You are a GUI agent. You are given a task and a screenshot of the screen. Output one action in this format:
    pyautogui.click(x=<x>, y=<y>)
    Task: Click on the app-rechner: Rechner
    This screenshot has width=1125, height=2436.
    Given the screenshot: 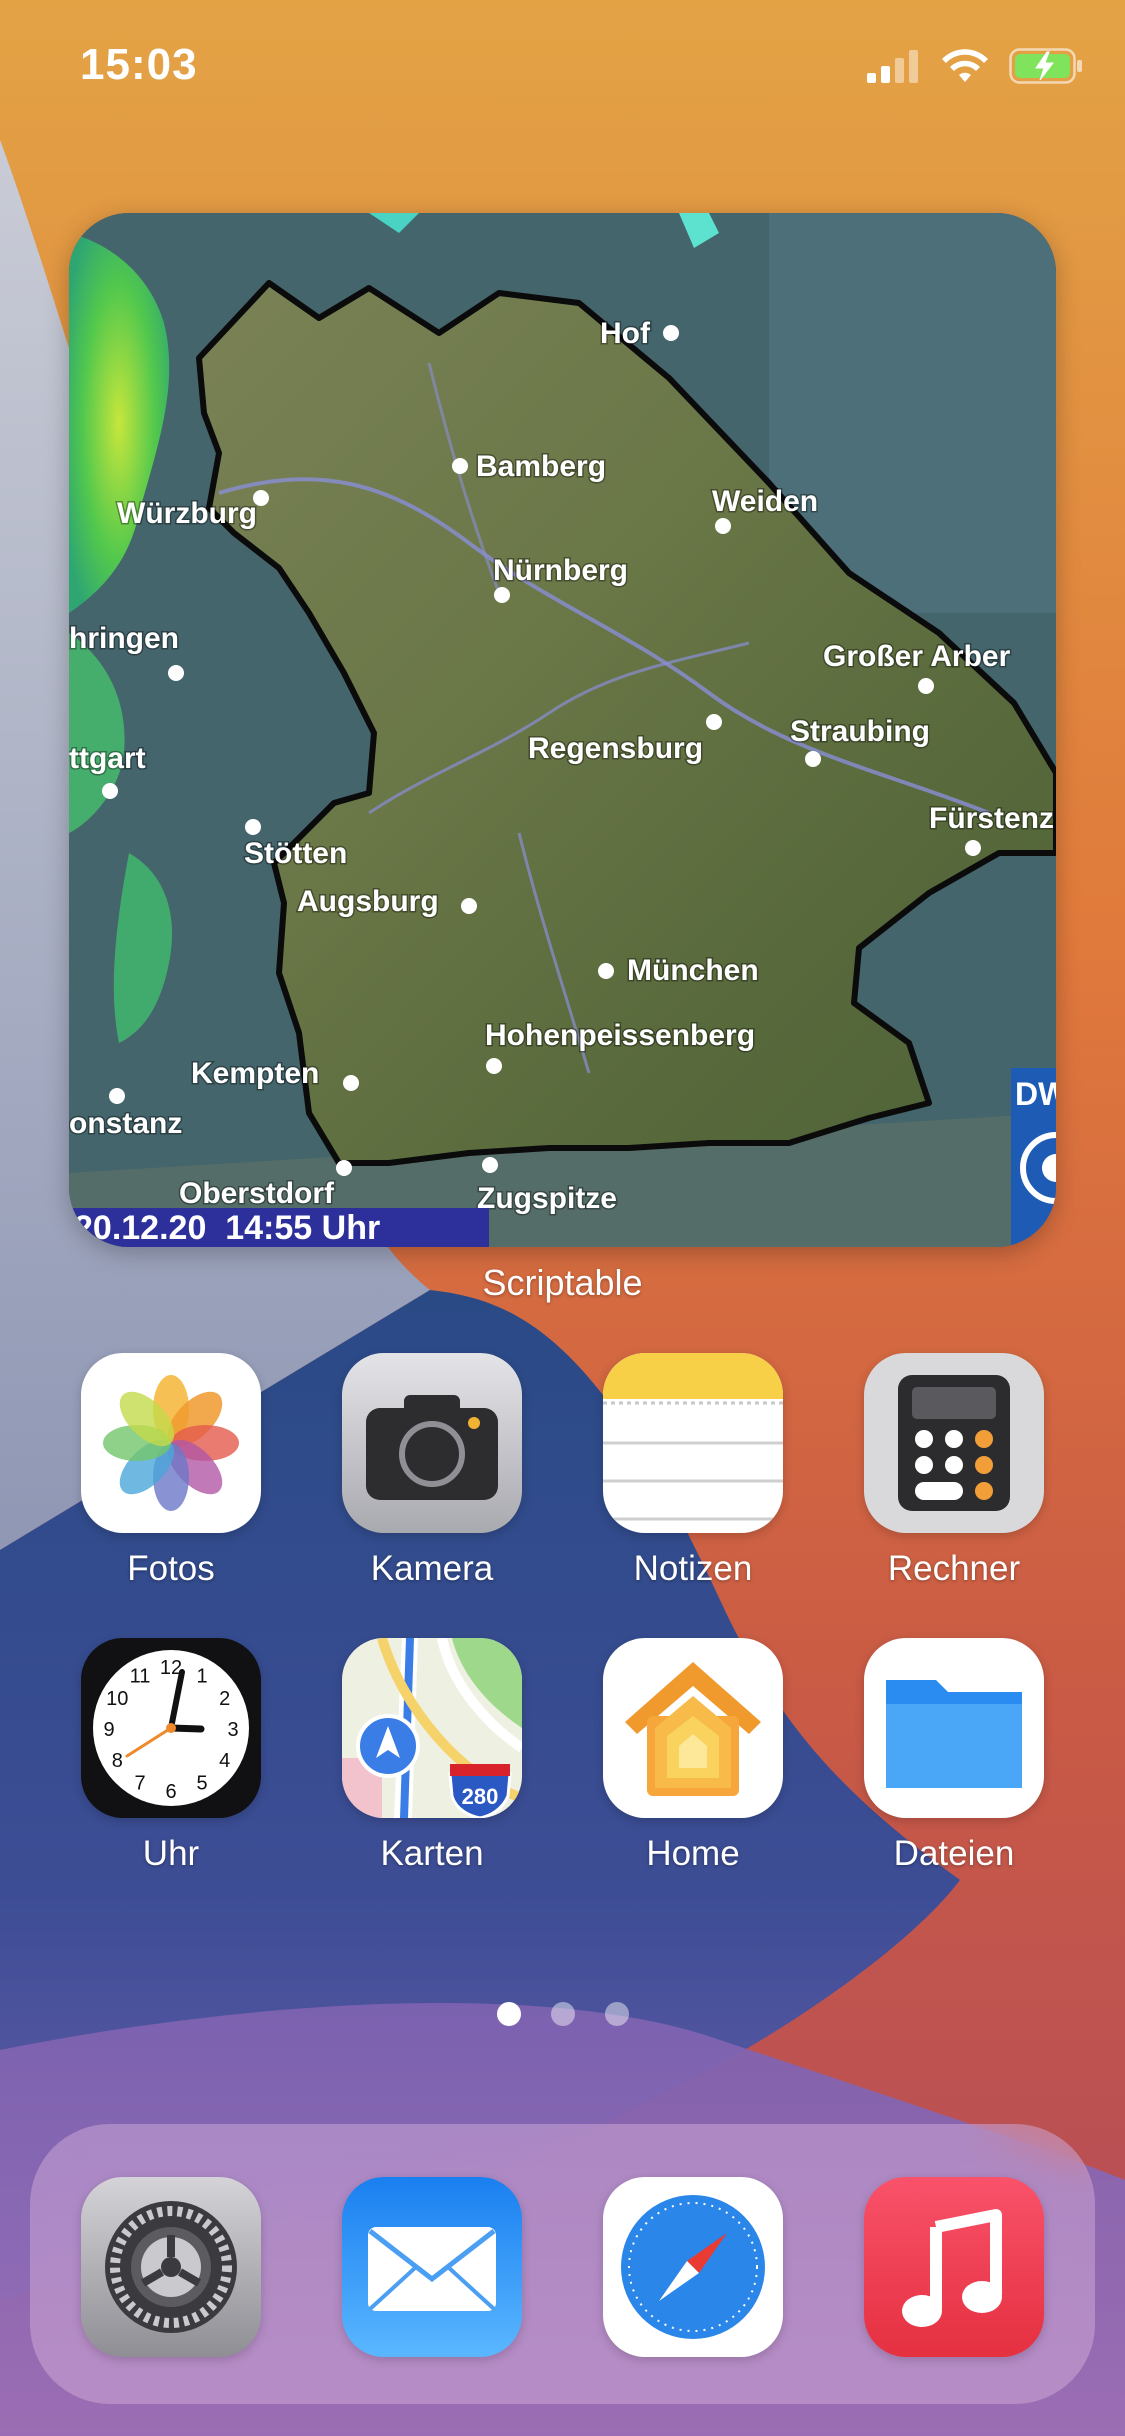 What is the action you would take?
    pyautogui.click(x=954, y=1471)
    